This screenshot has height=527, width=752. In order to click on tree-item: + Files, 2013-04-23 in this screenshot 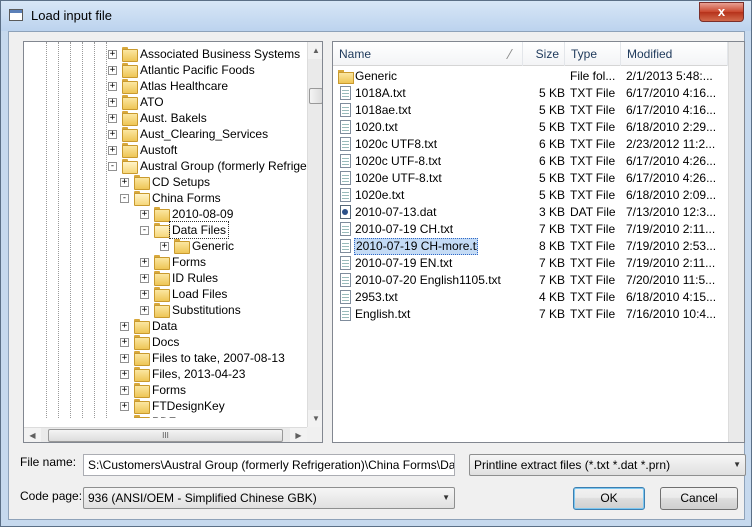, I will do `click(165, 374)`.